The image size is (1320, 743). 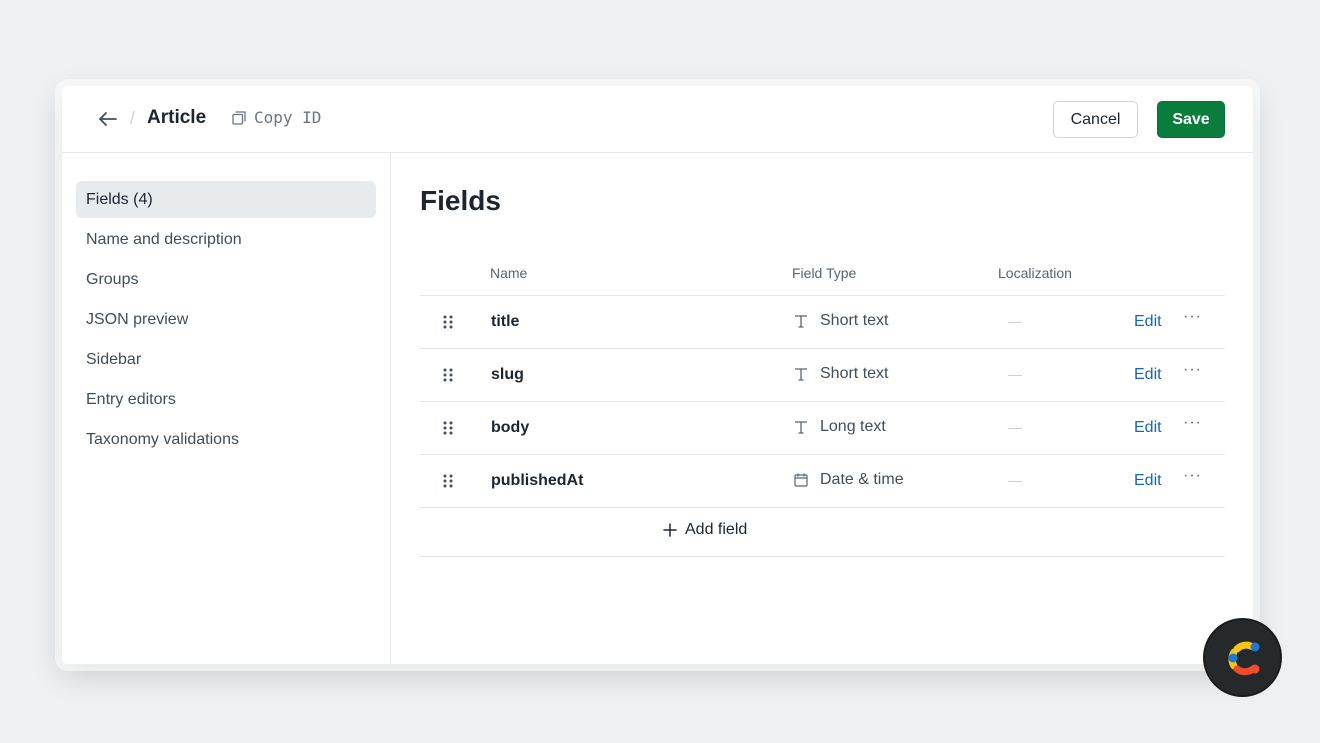 I want to click on back-button, so click(x=108, y=119).